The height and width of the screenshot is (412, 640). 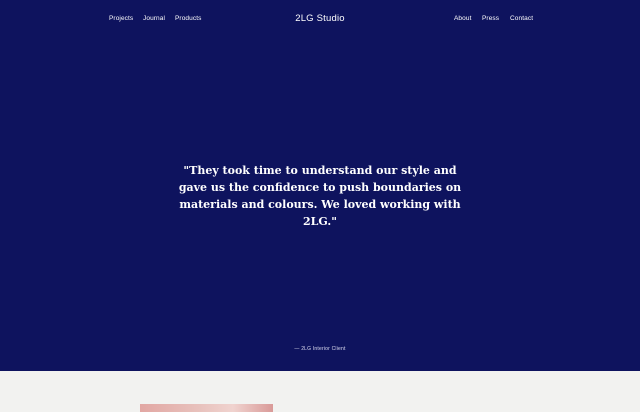 I want to click on testimonial-attribution: — 2LG Interior Client, so click(x=320, y=349).